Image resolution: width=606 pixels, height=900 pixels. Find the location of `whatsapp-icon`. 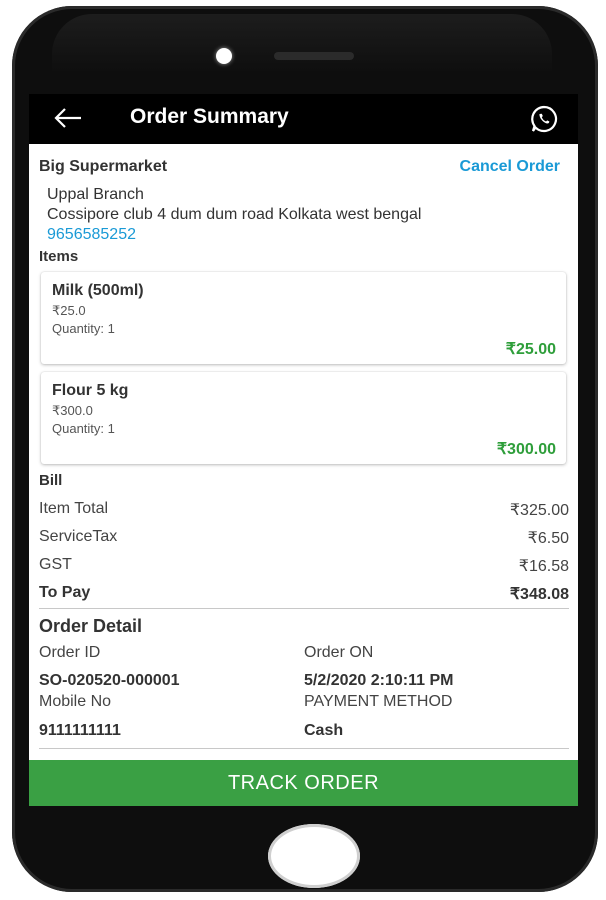

whatsapp-icon is located at coordinates (544, 119).